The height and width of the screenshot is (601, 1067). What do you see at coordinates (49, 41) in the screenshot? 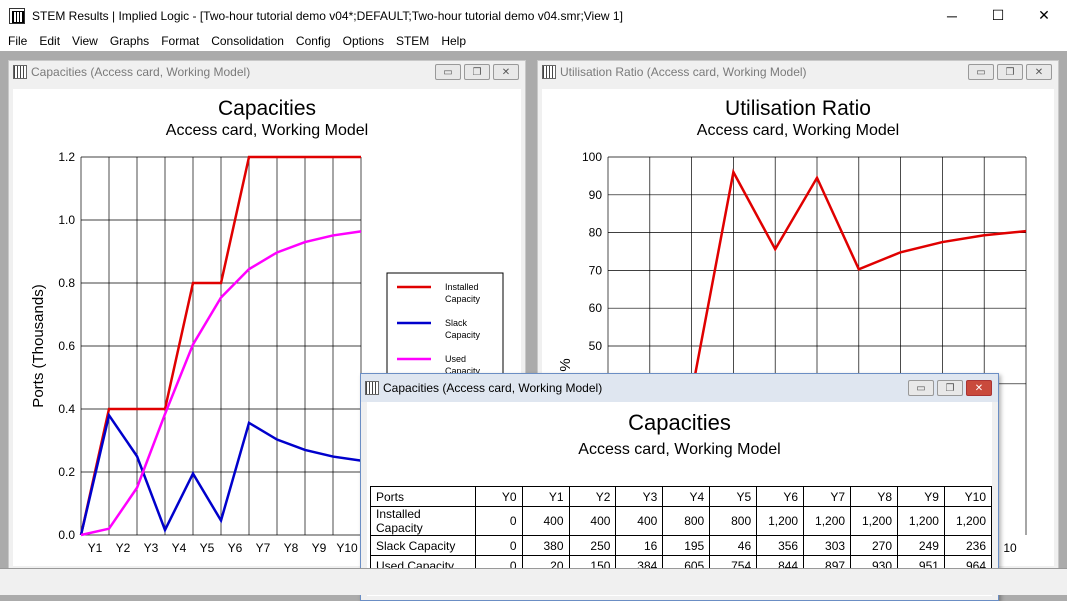
I see `menu-edit: Edit` at bounding box center [49, 41].